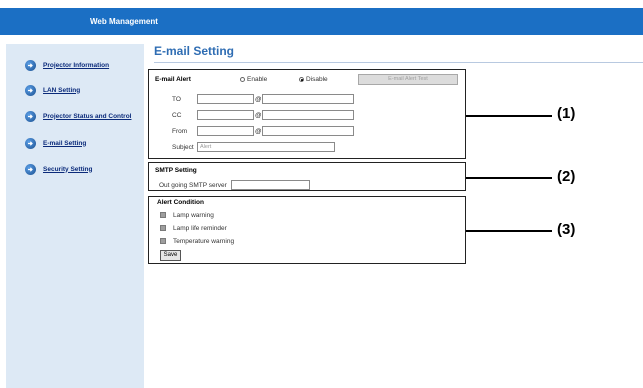  What do you see at coordinates (194, 51) in the screenshot?
I see `page-title: E-mail Setting` at bounding box center [194, 51].